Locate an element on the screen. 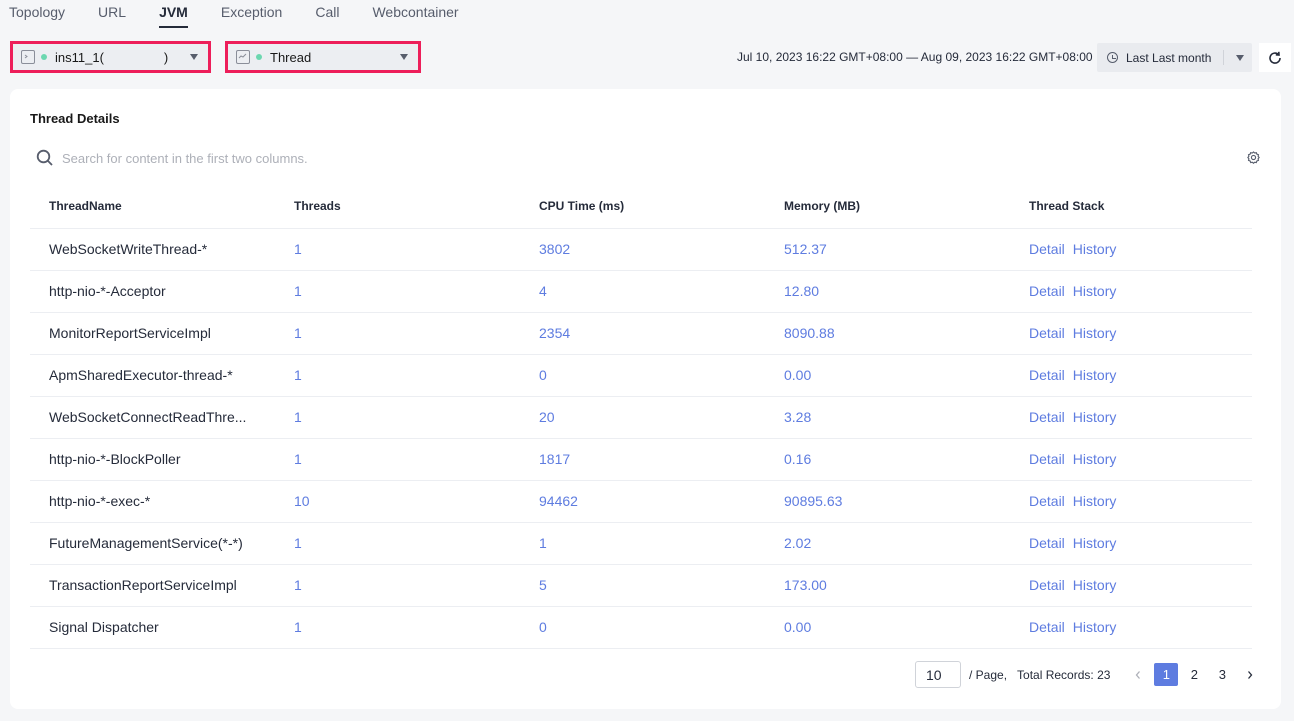 This screenshot has height=721, width=1294. search-input is located at coordinates (312, 158).